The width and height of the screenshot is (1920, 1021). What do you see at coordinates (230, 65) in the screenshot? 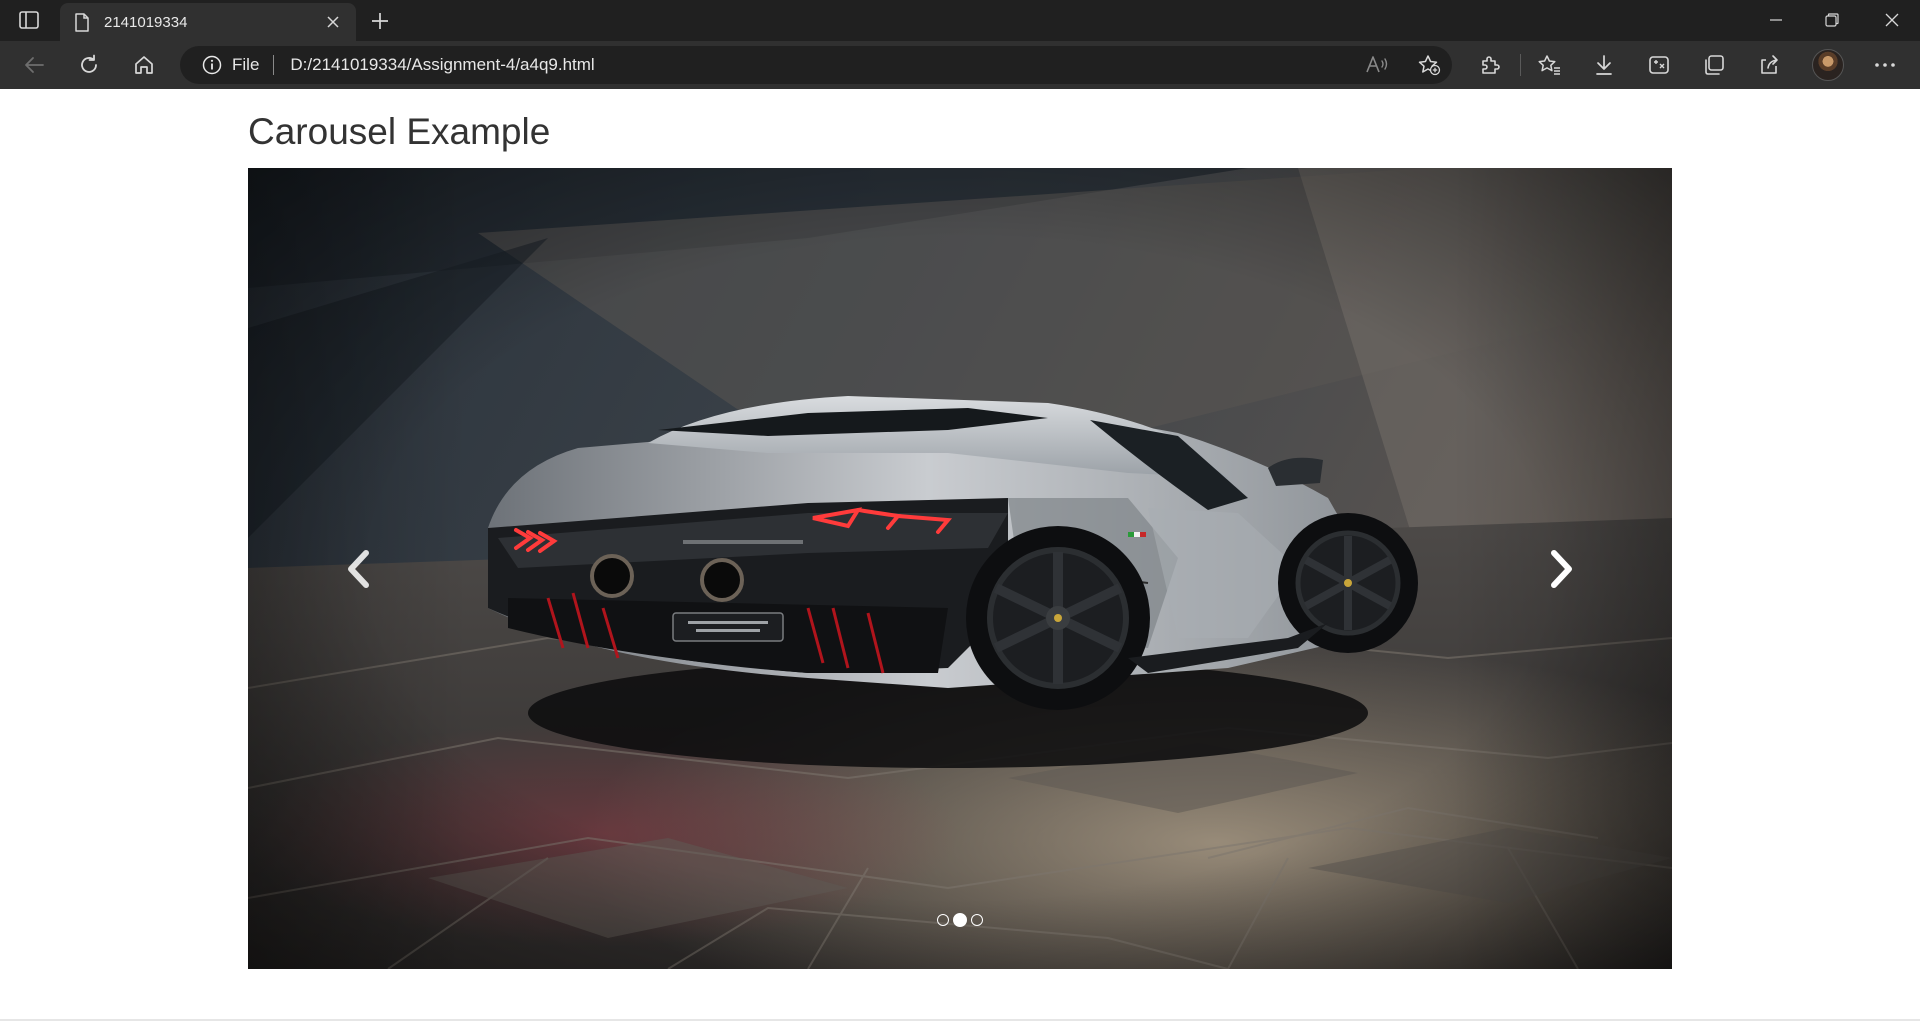
I see `site-info-button: File` at bounding box center [230, 65].